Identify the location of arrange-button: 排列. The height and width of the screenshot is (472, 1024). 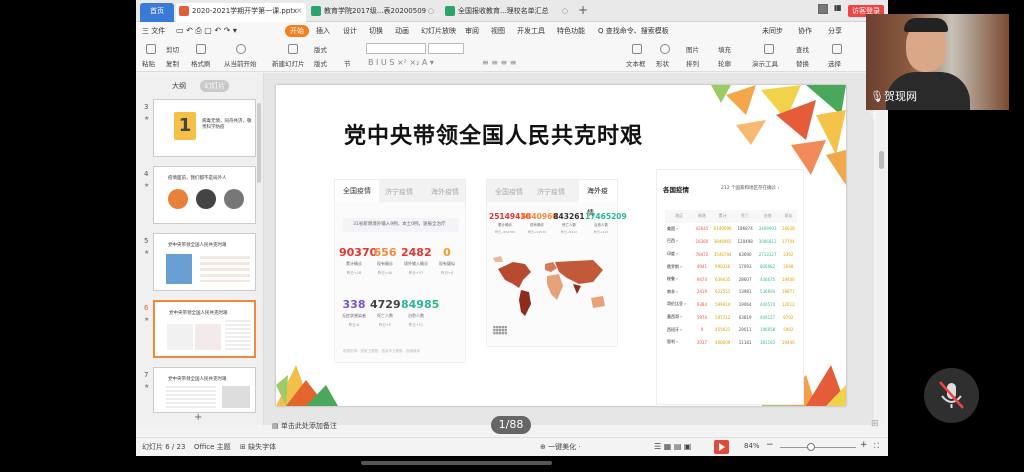
(692, 63).